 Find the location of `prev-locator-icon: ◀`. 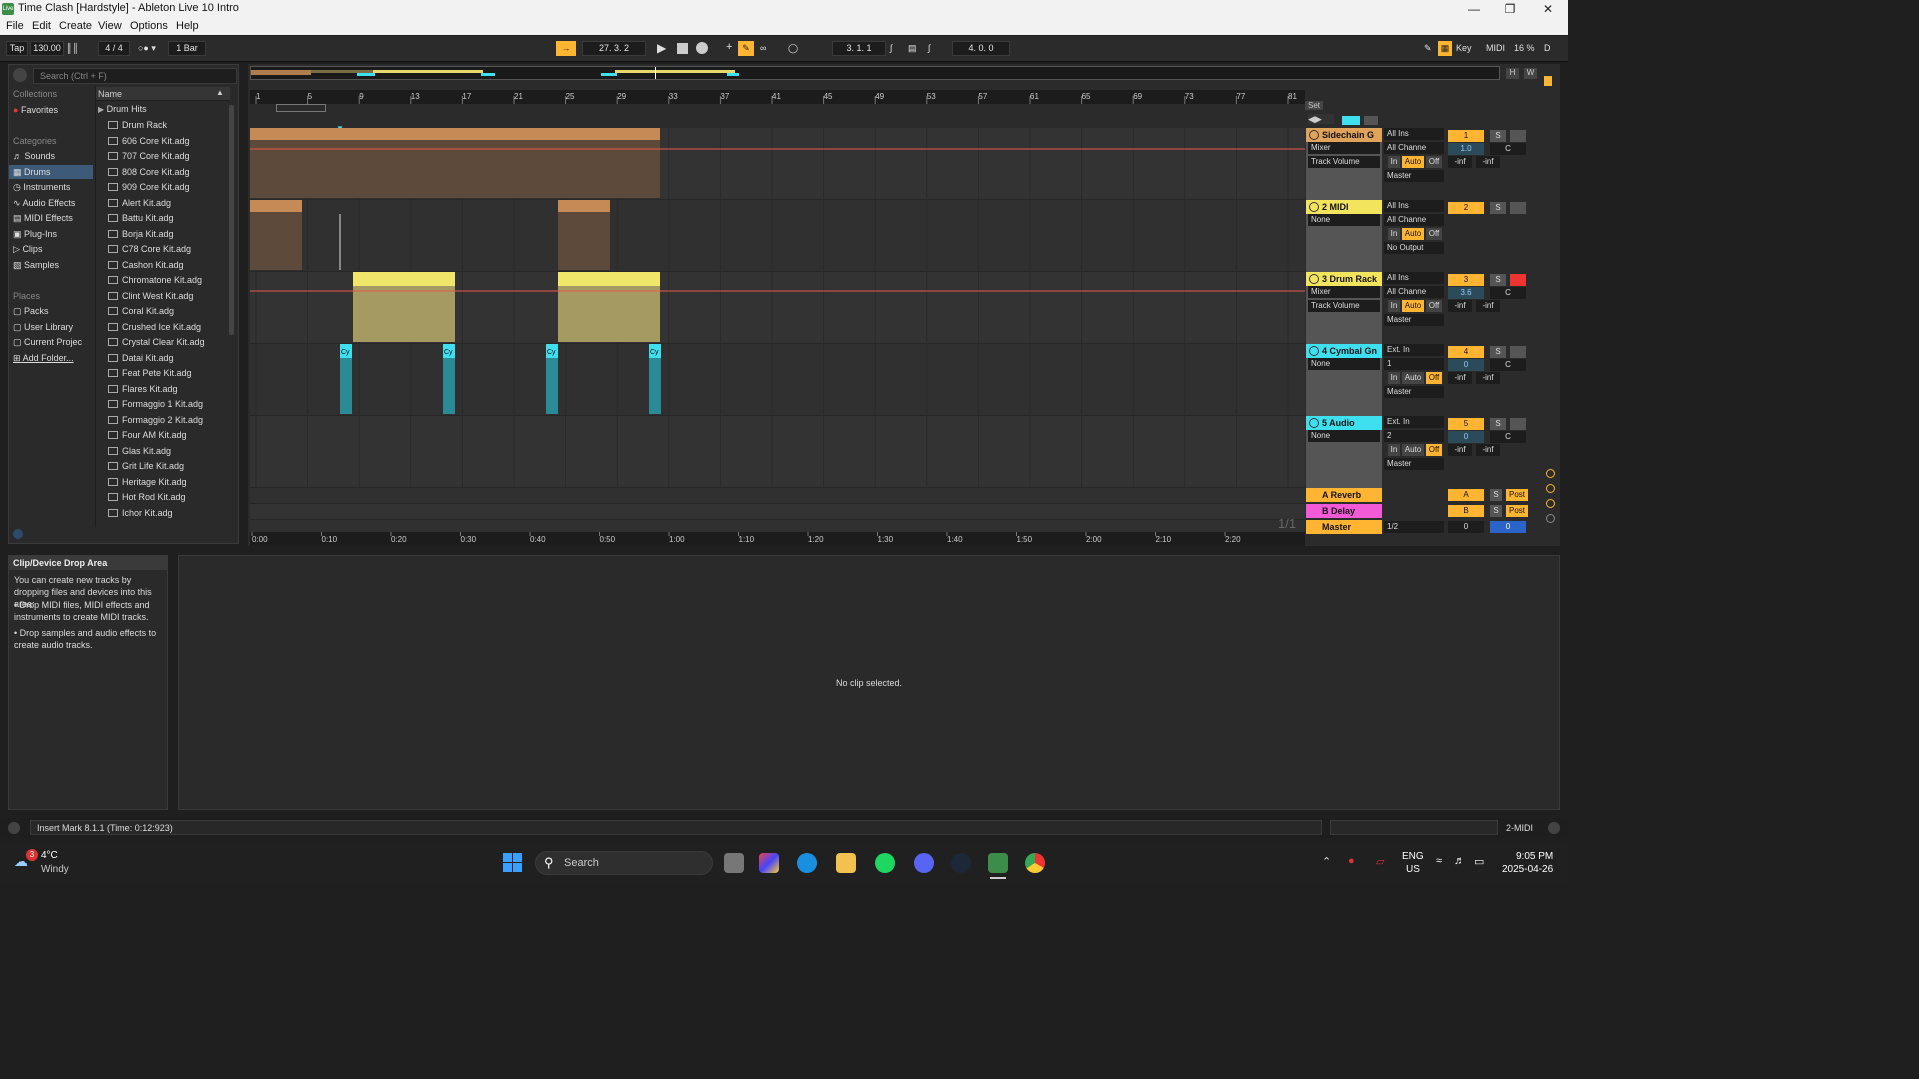

prev-locator-icon: ◀ is located at coordinates (1311, 119).